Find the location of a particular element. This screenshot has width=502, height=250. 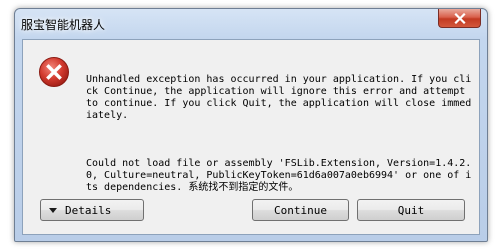

continue-button: Continue is located at coordinates (300, 210).